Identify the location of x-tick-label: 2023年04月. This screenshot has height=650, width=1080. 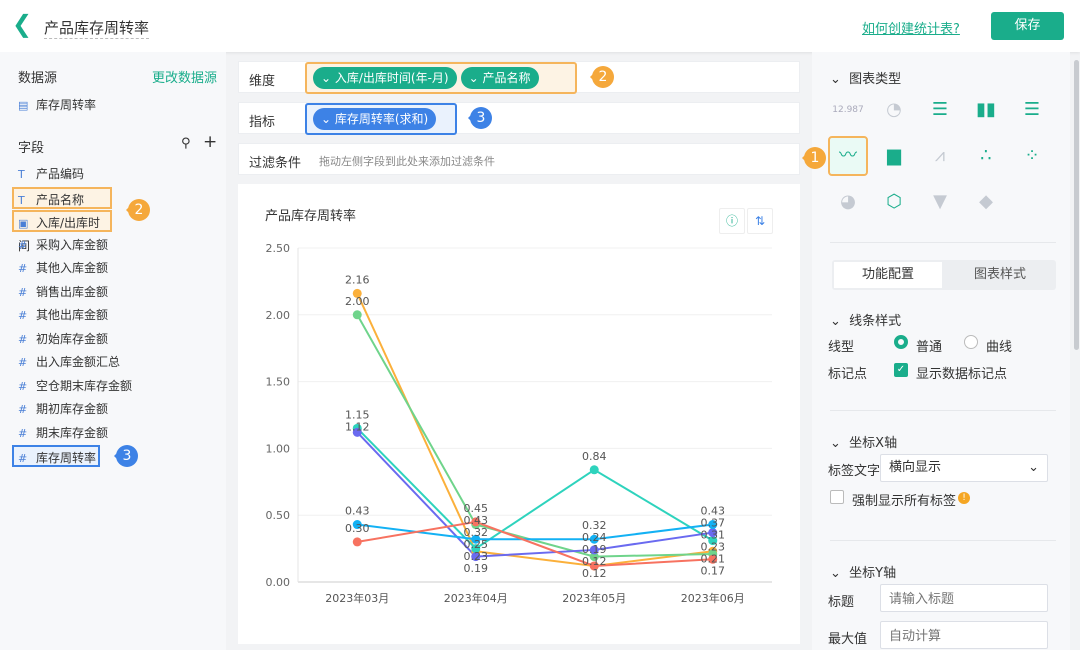
(476, 598).